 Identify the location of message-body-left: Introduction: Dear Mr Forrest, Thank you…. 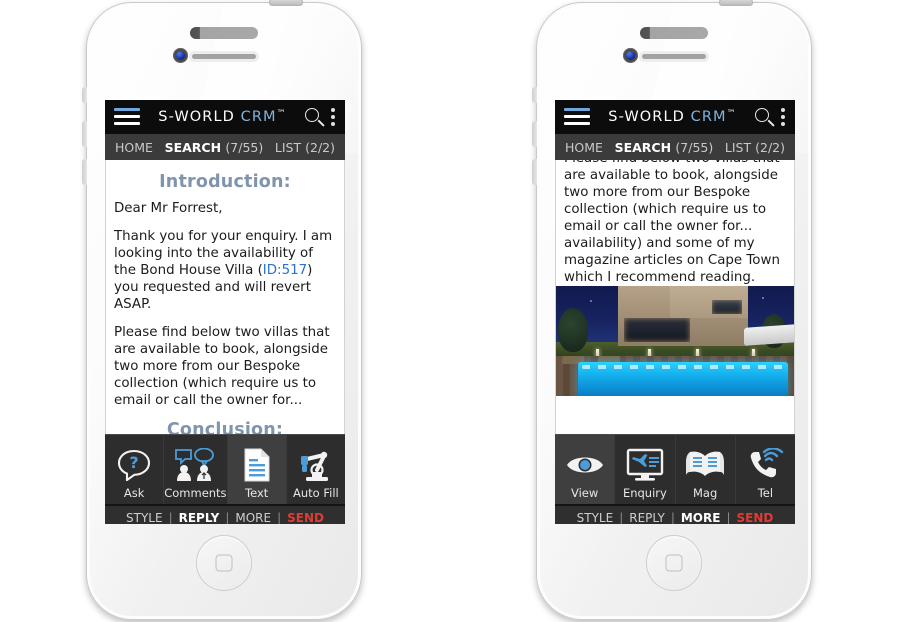
(225, 297).